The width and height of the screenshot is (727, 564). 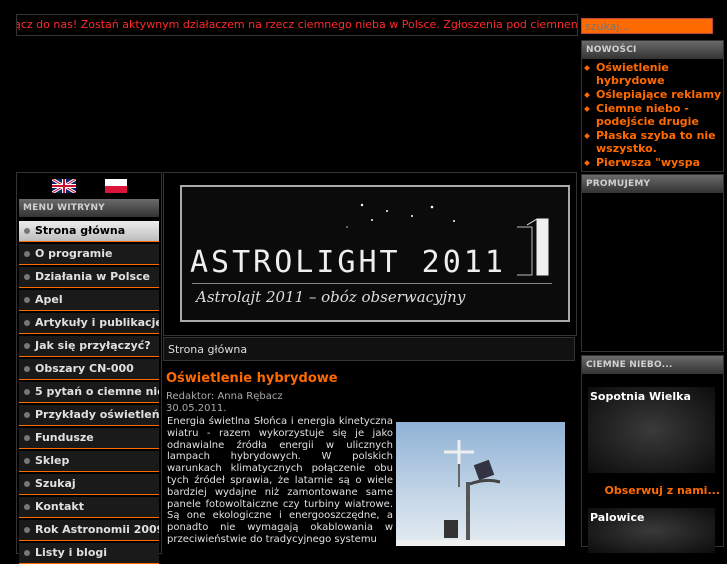 What do you see at coordinates (97, 322) in the screenshot?
I see `menu-label: Artykuły i publikacje` at bounding box center [97, 322].